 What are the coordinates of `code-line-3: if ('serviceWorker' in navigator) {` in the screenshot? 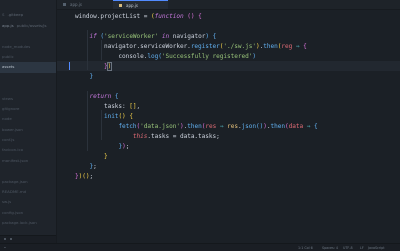 It's located at (153, 36).